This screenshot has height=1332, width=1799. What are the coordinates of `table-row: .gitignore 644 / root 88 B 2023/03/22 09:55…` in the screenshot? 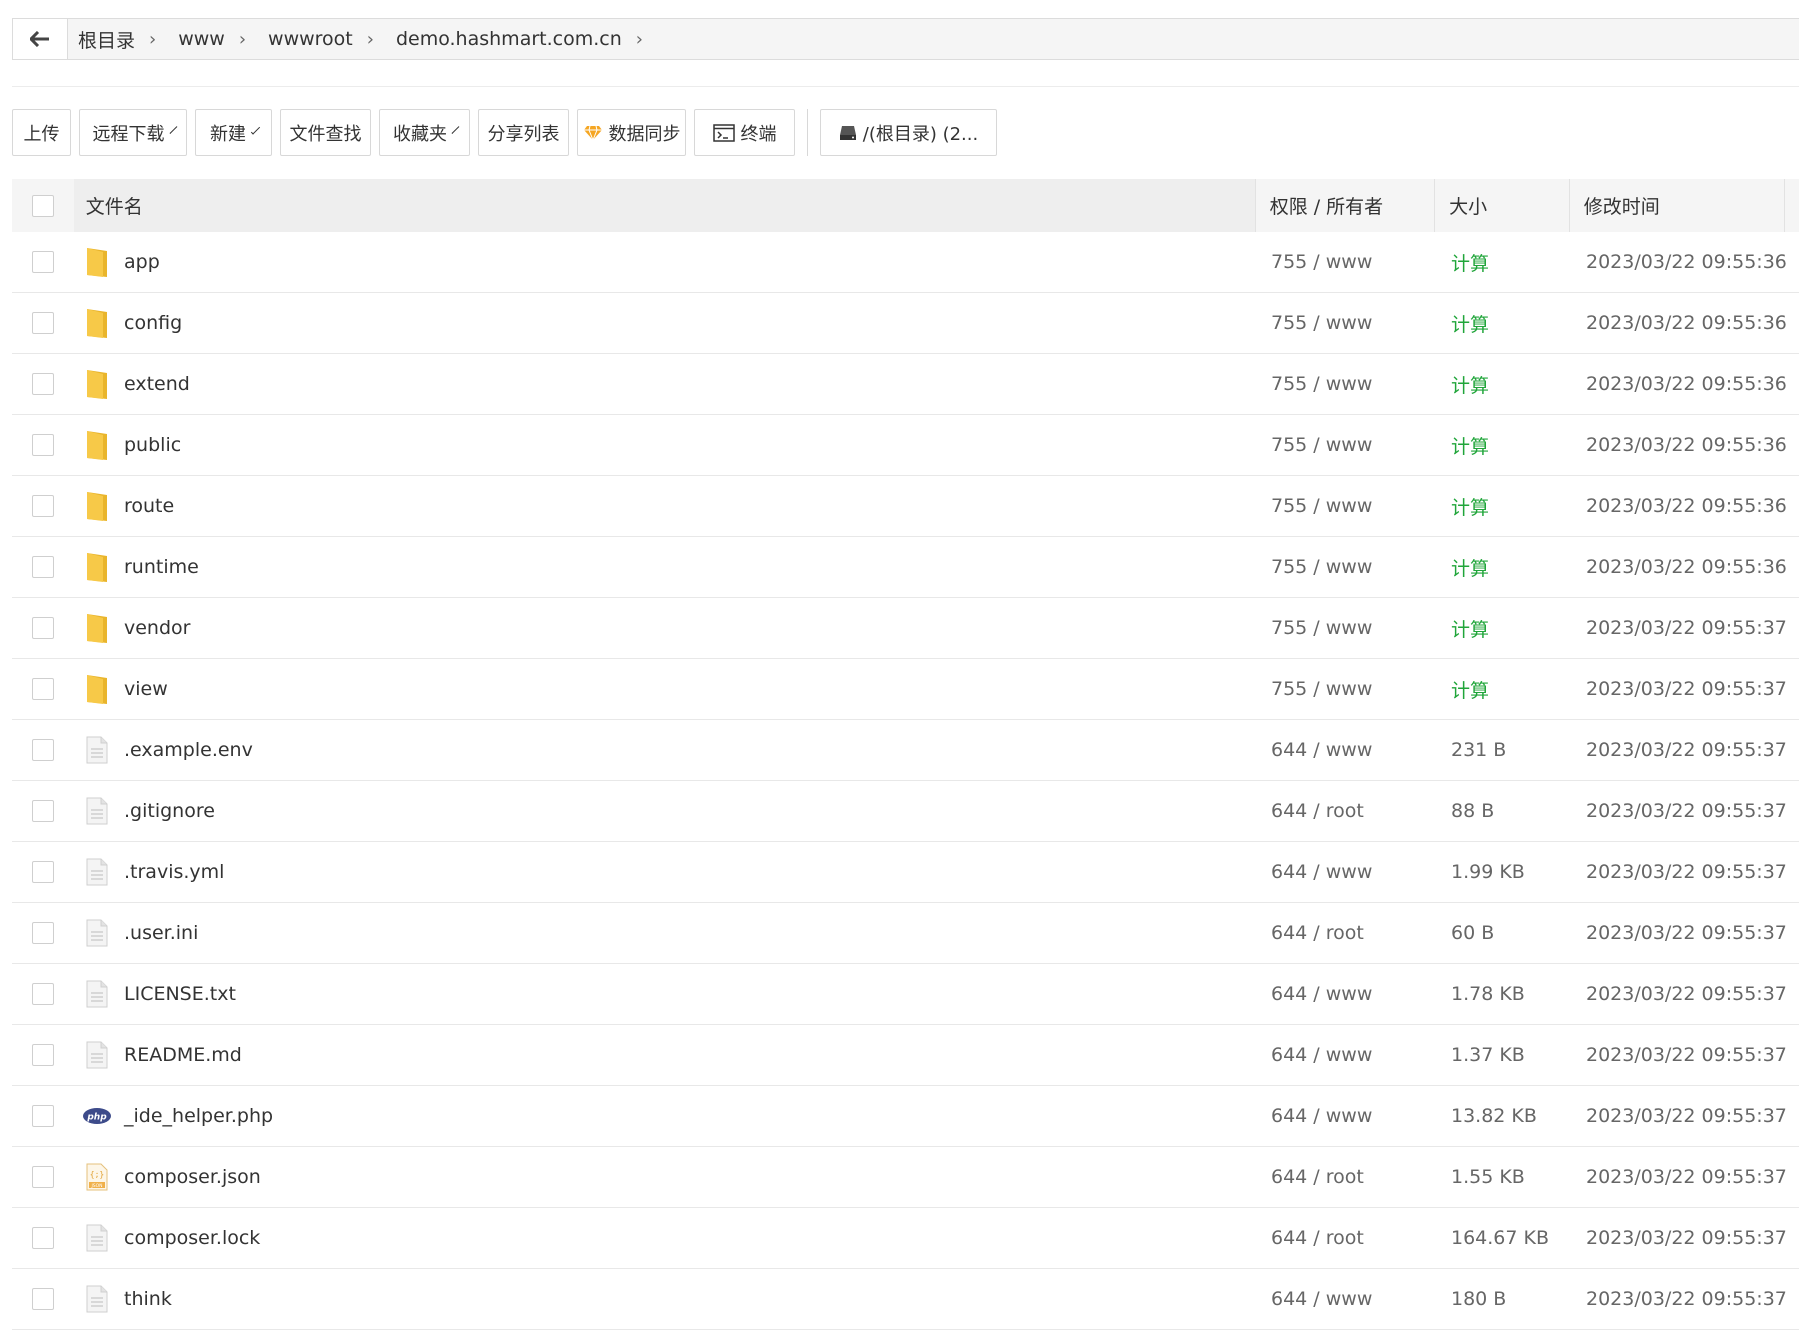 It's located at (905, 811).